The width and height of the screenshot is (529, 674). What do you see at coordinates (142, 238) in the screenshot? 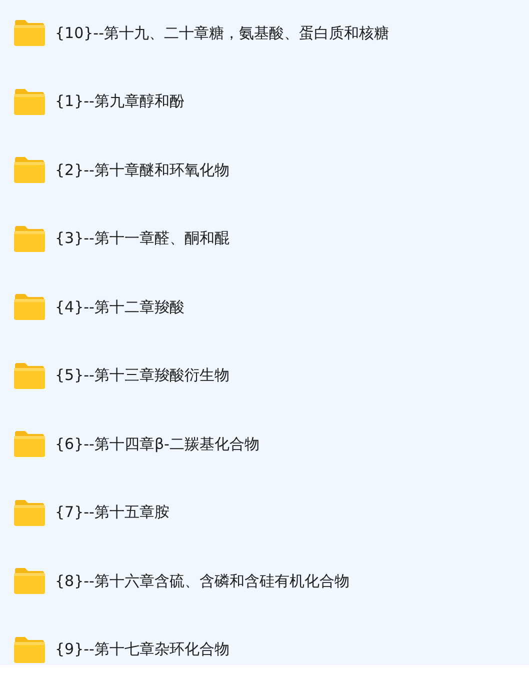
I see `folder-name: {3}--第十一章醛、酮和醌` at bounding box center [142, 238].